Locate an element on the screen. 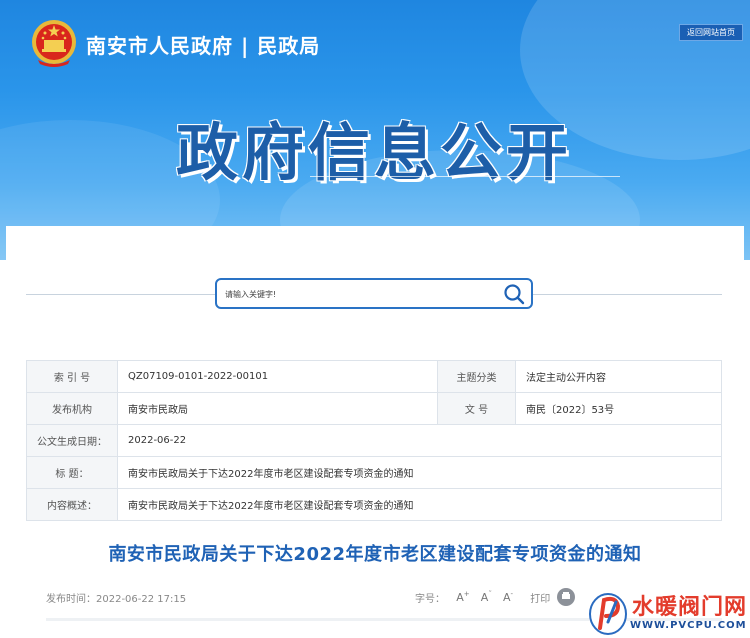  summary-value: 南安市民政局关于下达2022年度市老区建设配套专项资金的通知 is located at coordinates (419, 504).